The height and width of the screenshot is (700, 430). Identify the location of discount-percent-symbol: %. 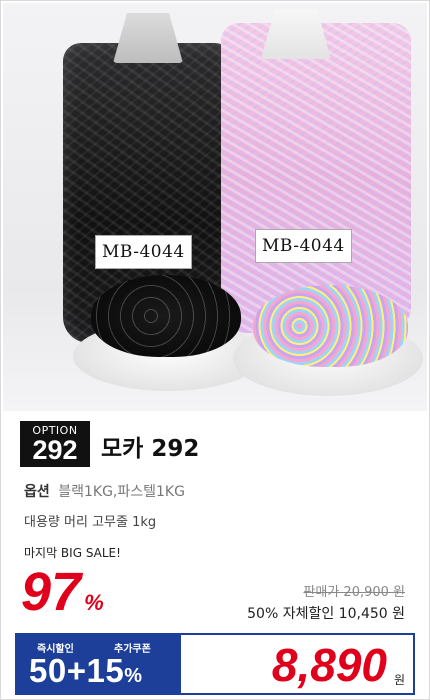
(94, 602).